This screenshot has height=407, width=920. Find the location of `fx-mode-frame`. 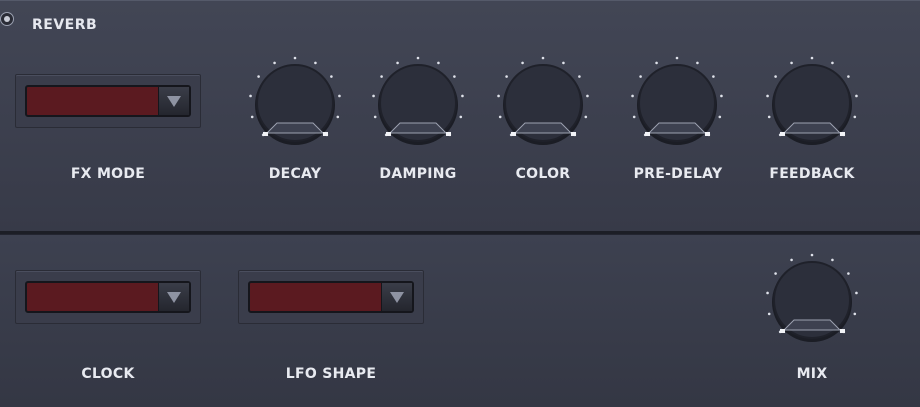

fx-mode-frame is located at coordinates (108, 101).